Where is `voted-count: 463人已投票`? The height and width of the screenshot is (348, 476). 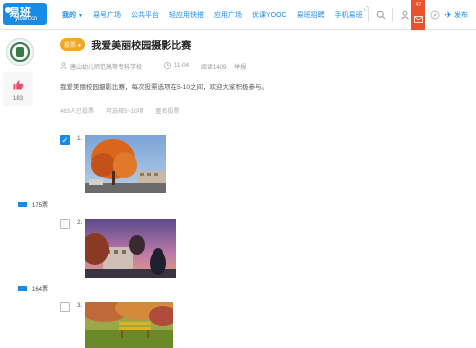 voted-count: 463人已投票 is located at coordinates (77, 112).